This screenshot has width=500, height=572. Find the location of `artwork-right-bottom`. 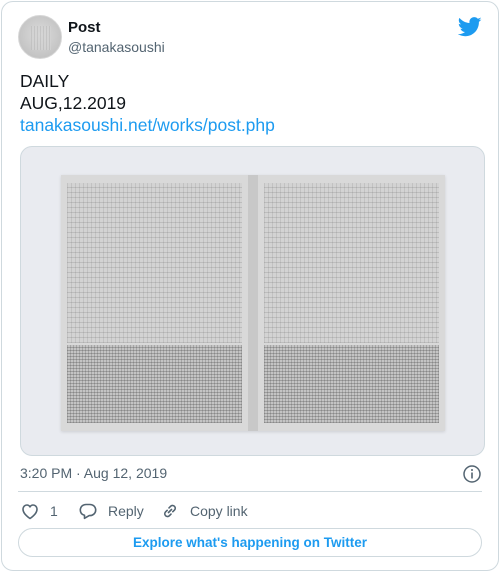

artwork-right-bottom is located at coordinates (351, 384).